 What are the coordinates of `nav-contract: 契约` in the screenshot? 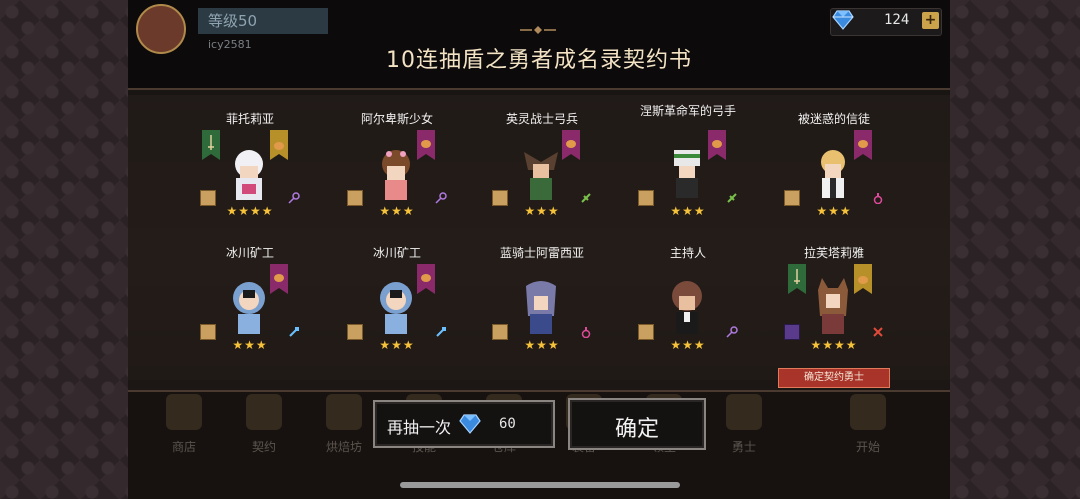 It's located at (264, 425).